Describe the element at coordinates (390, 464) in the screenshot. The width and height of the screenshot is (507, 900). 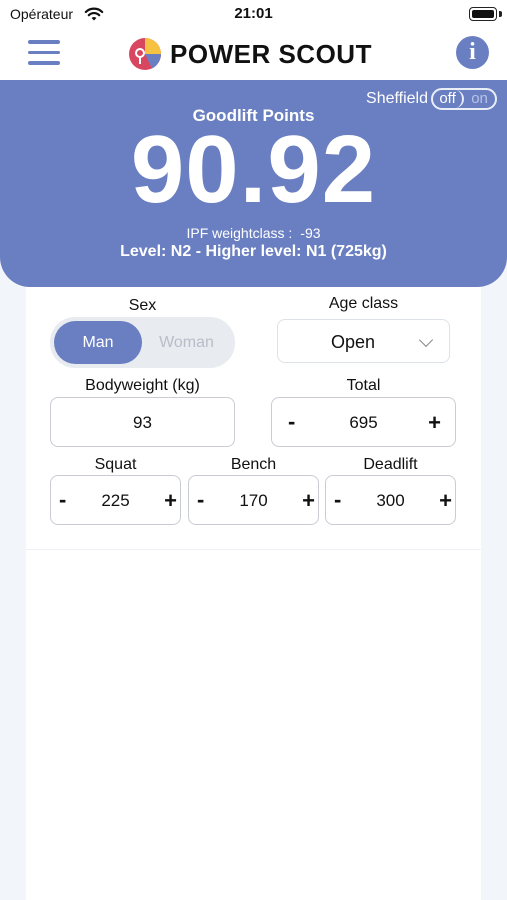
I see `deadlift-label: Deadlift` at that location.